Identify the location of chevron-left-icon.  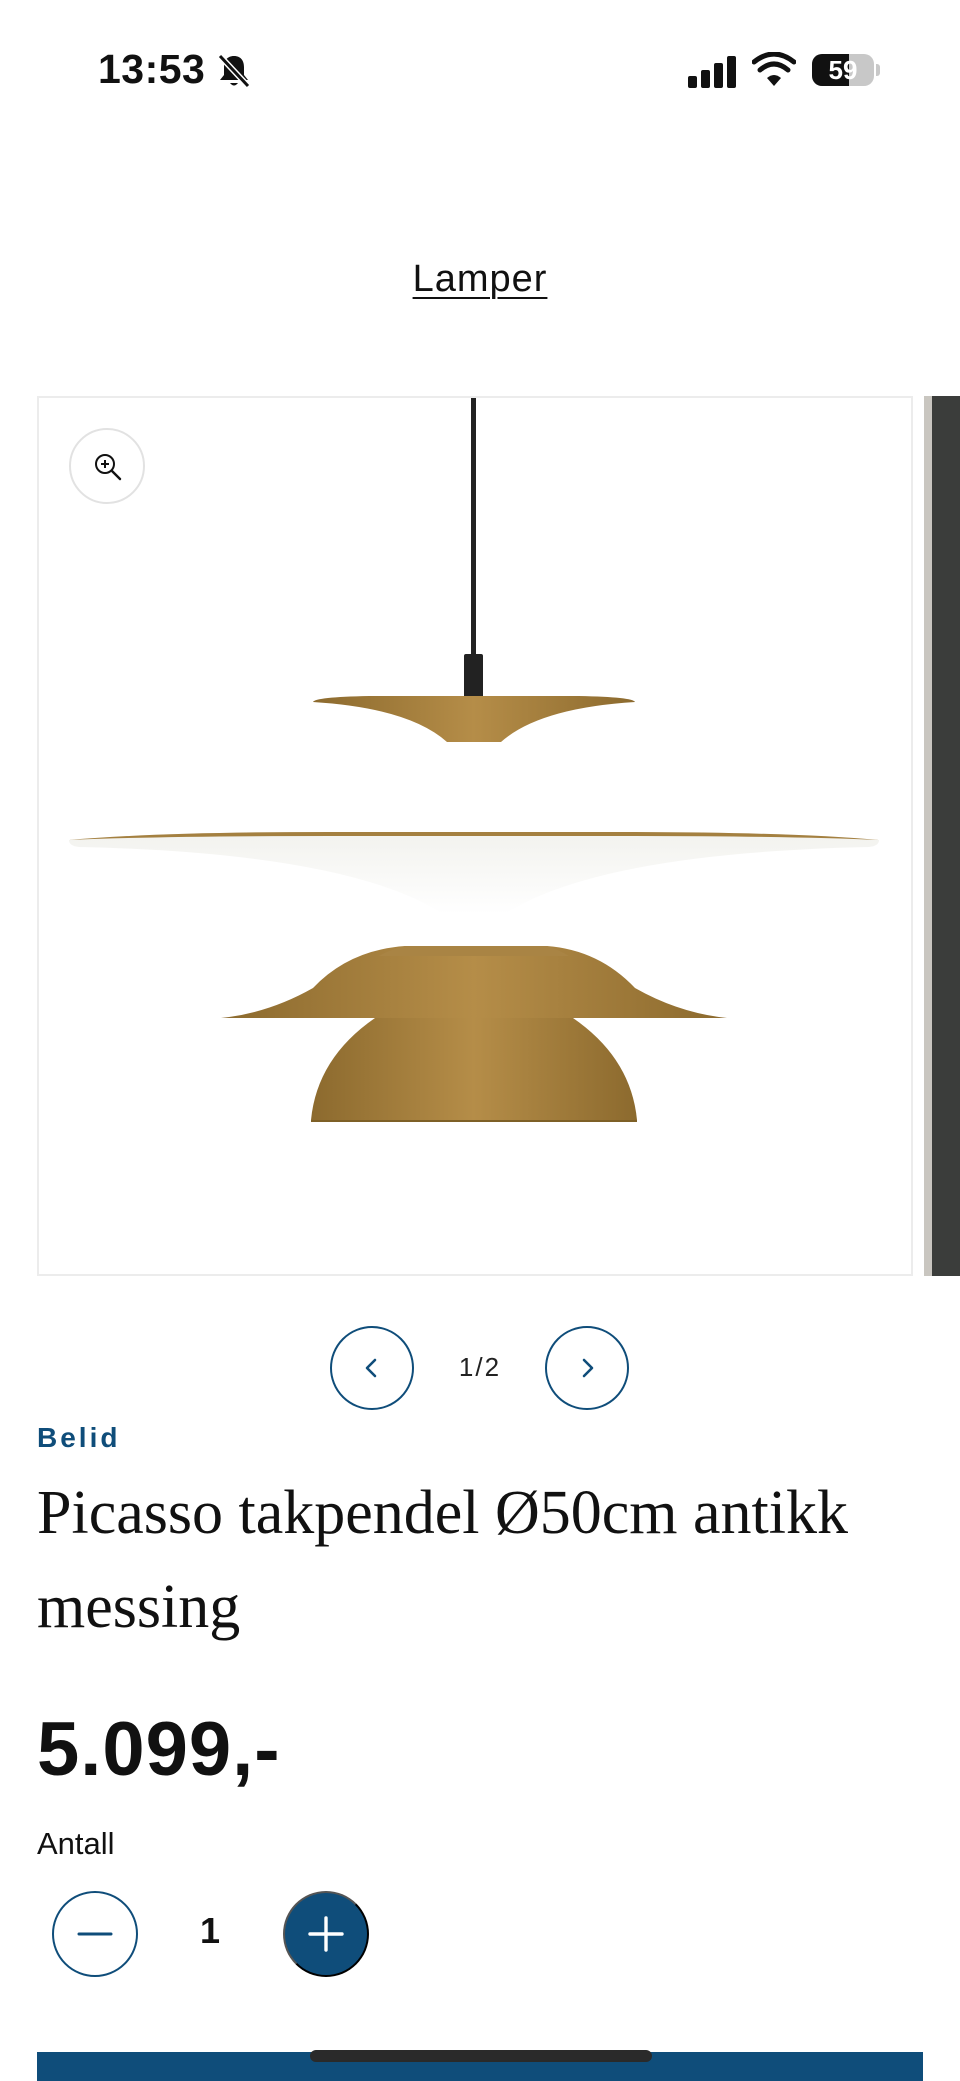
(371, 1368).